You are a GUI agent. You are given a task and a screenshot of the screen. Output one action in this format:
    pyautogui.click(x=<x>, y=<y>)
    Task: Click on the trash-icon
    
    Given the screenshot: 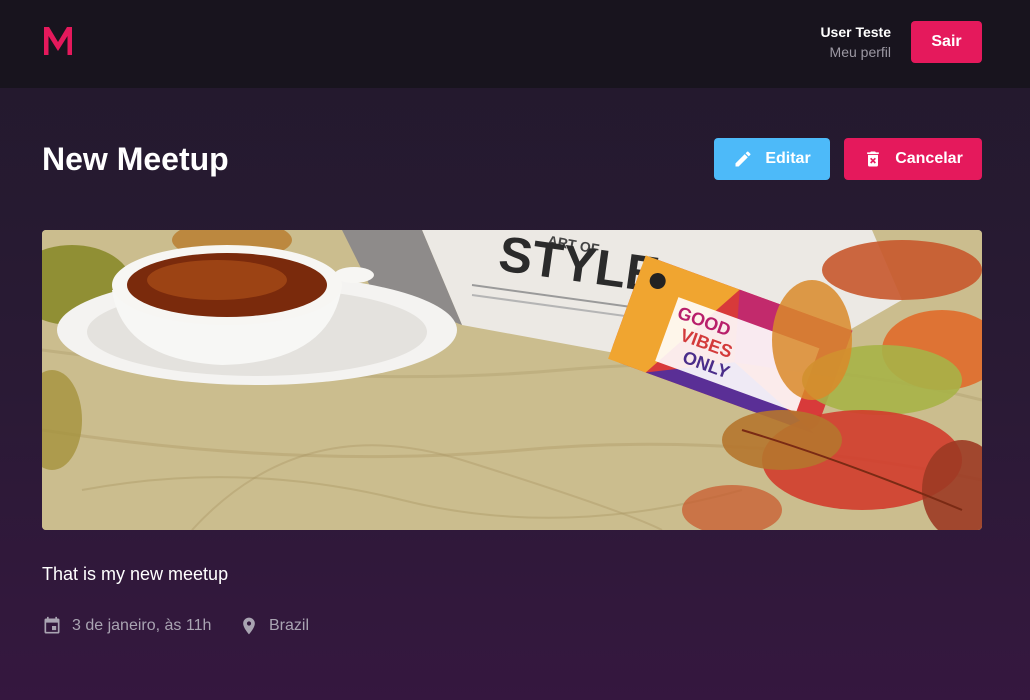 What is the action you would take?
    pyautogui.click(x=873, y=159)
    